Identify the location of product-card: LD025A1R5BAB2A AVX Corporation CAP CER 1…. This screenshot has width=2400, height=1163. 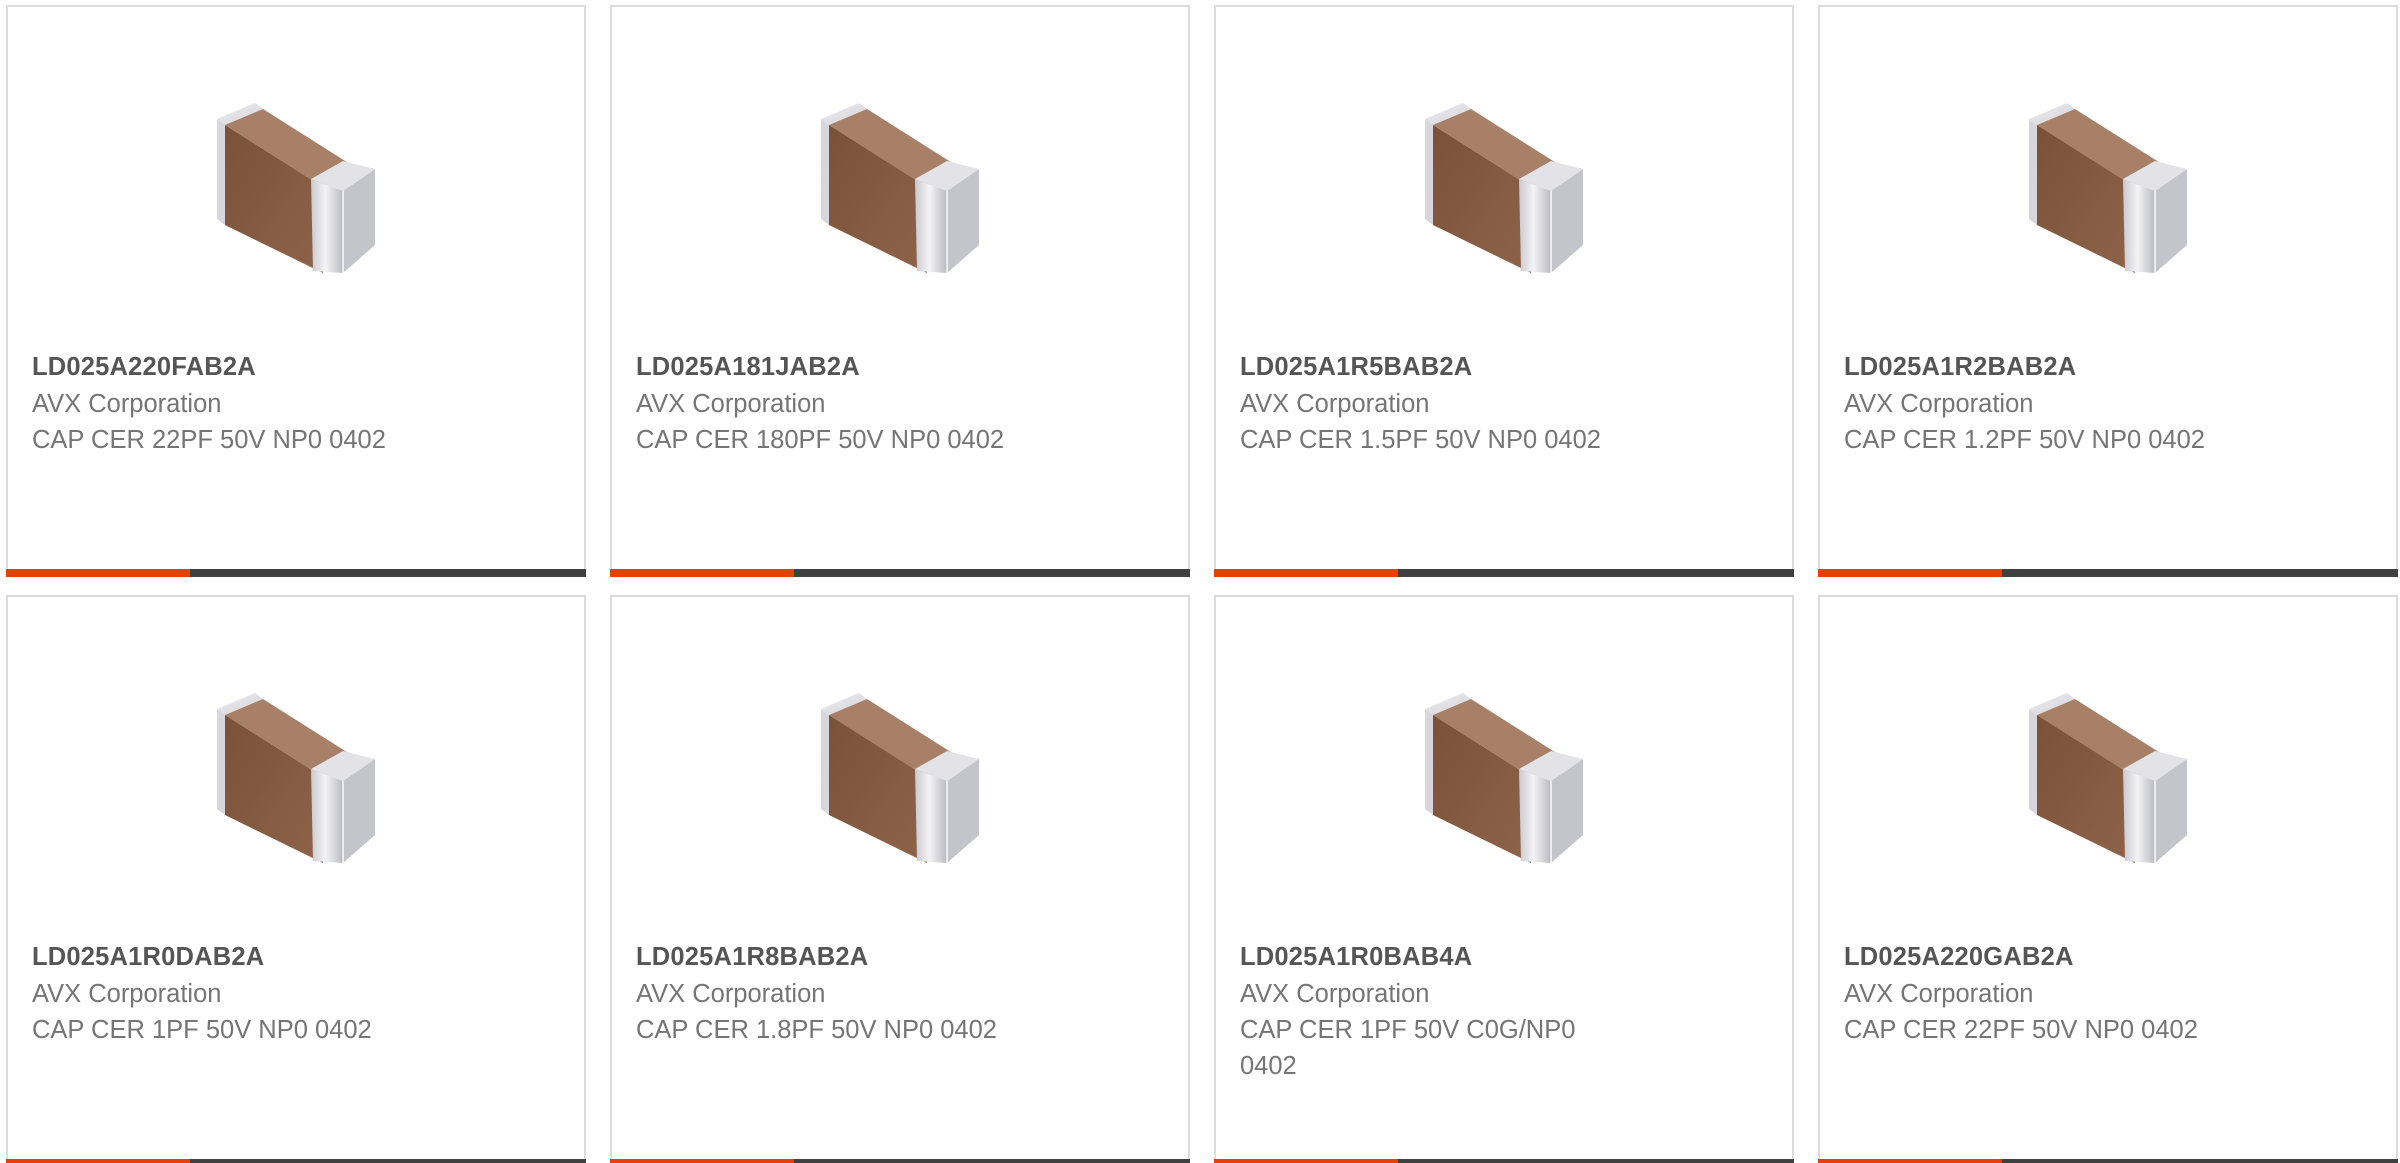
(1504, 291).